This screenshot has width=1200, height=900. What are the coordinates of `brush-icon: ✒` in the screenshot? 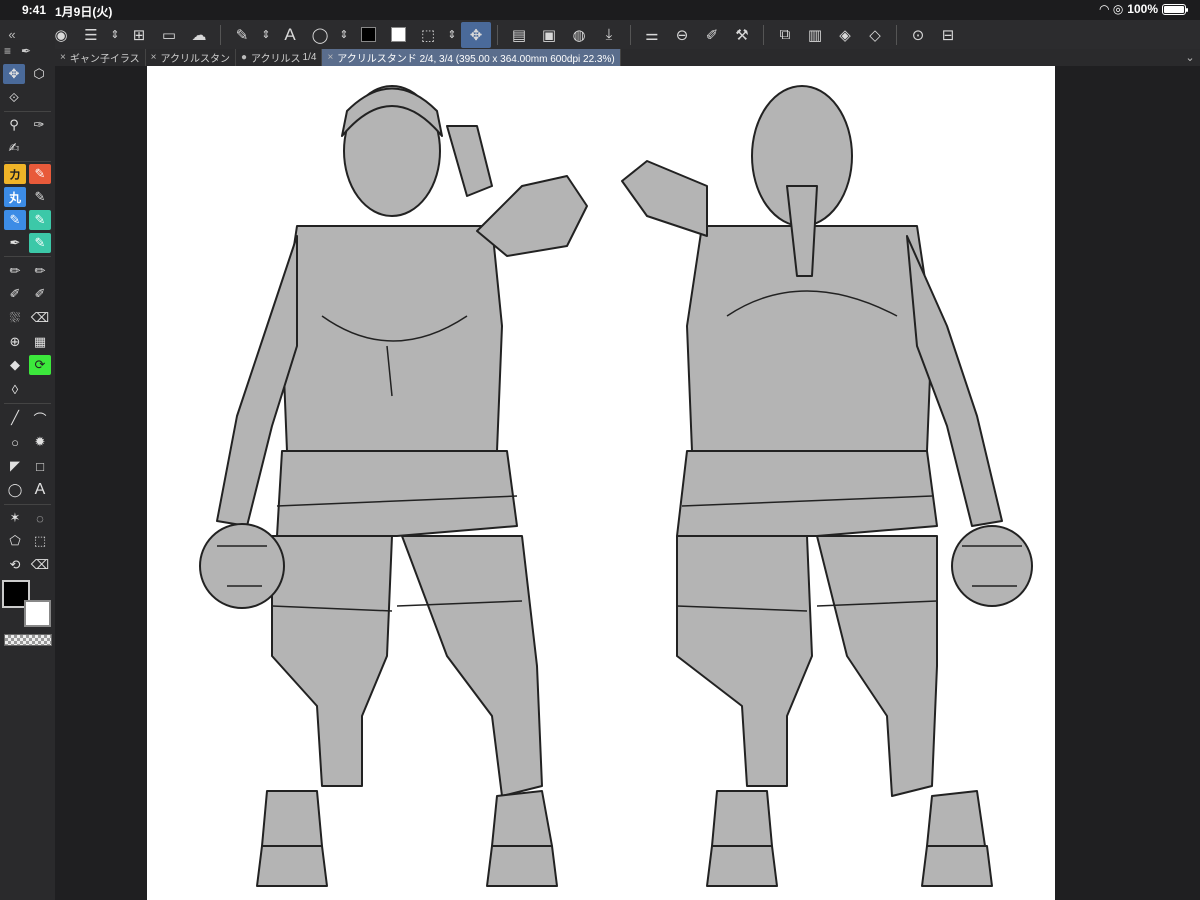 It's located at (26, 51).